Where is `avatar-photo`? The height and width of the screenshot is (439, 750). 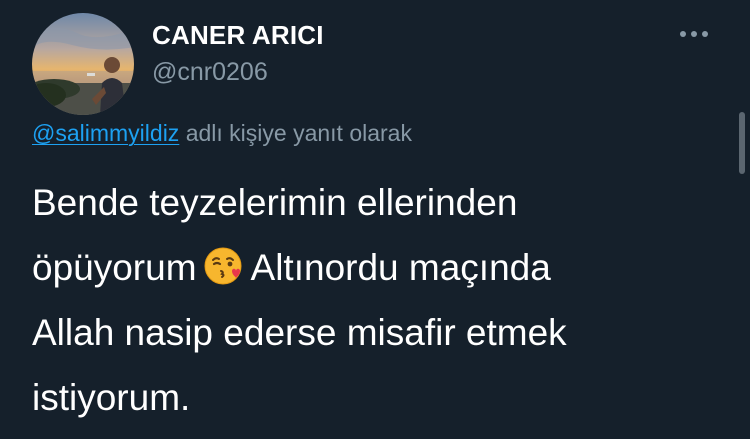
avatar-photo is located at coordinates (83, 64).